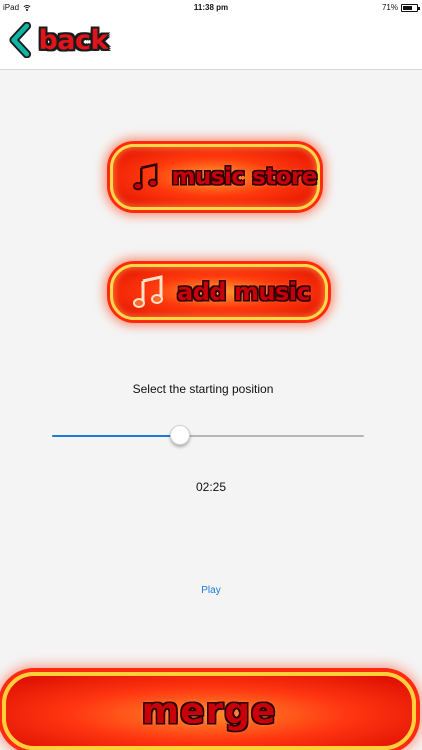 This screenshot has width=422, height=750. What do you see at coordinates (211, 590) in the screenshot?
I see `play-button: Play` at bounding box center [211, 590].